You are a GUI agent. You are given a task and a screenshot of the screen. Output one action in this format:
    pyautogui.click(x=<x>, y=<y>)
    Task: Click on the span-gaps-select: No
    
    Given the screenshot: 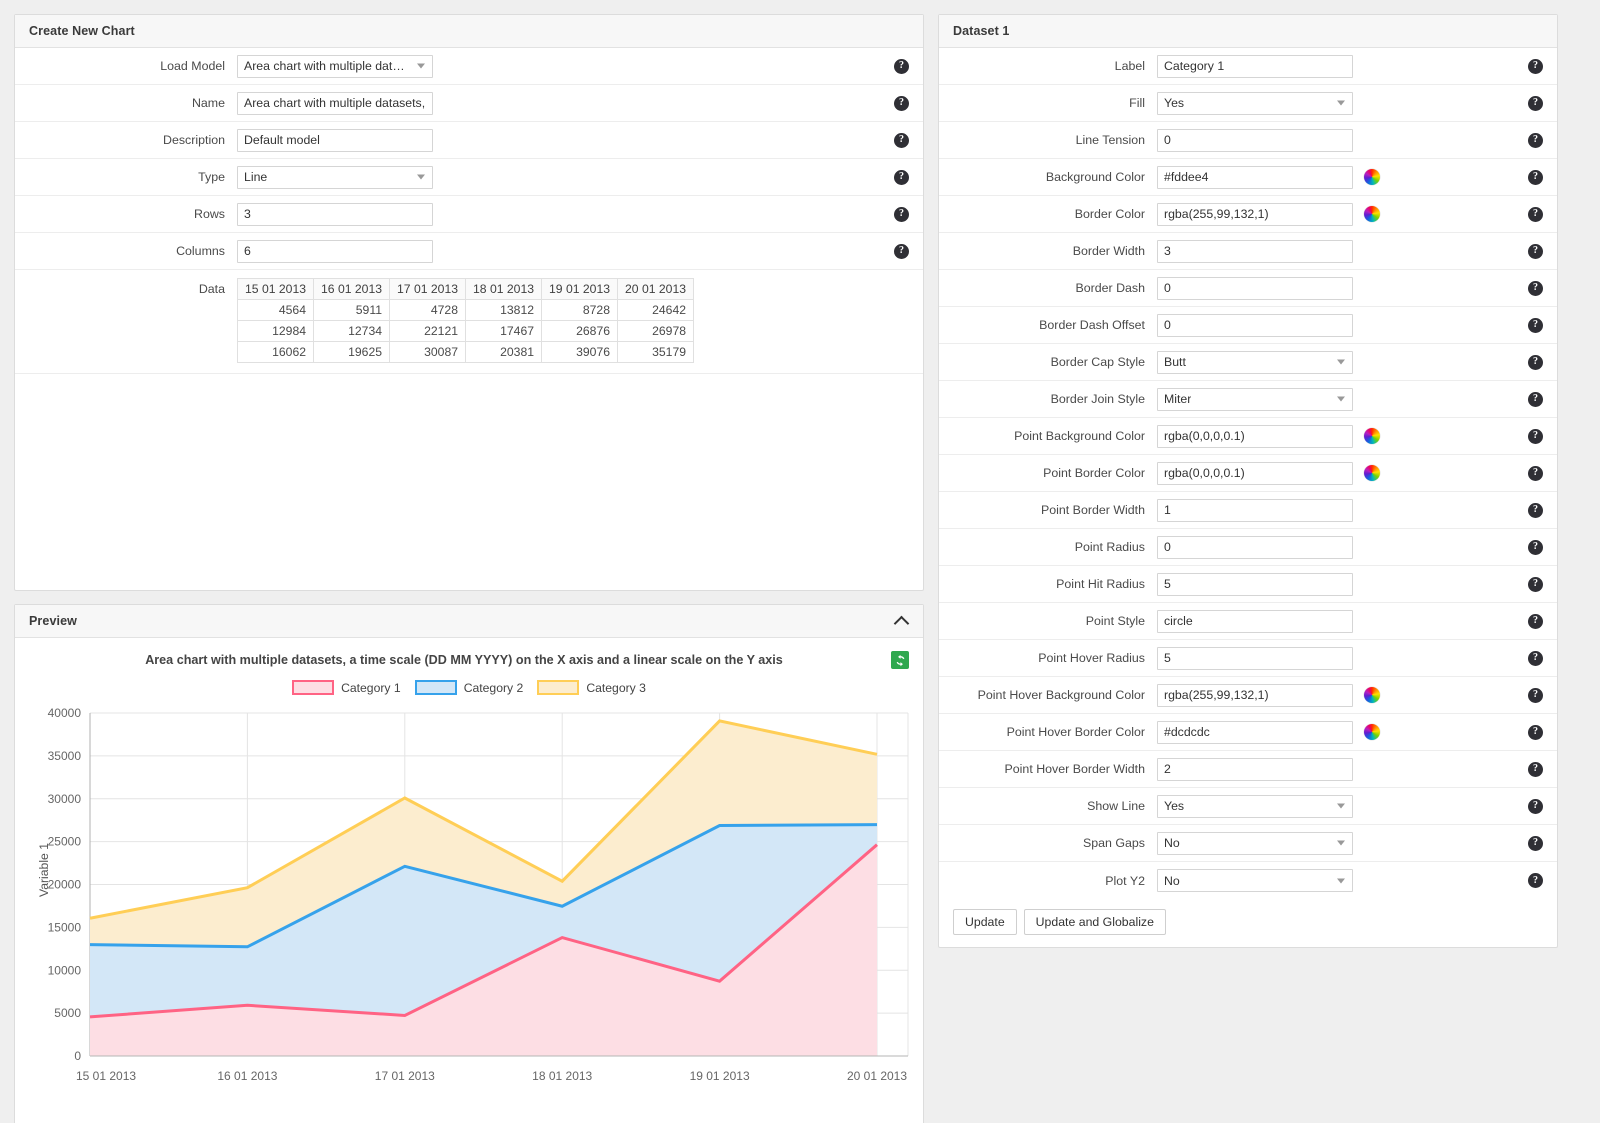 What is the action you would take?
    pyautogui.click(x=1255, y=843)
    